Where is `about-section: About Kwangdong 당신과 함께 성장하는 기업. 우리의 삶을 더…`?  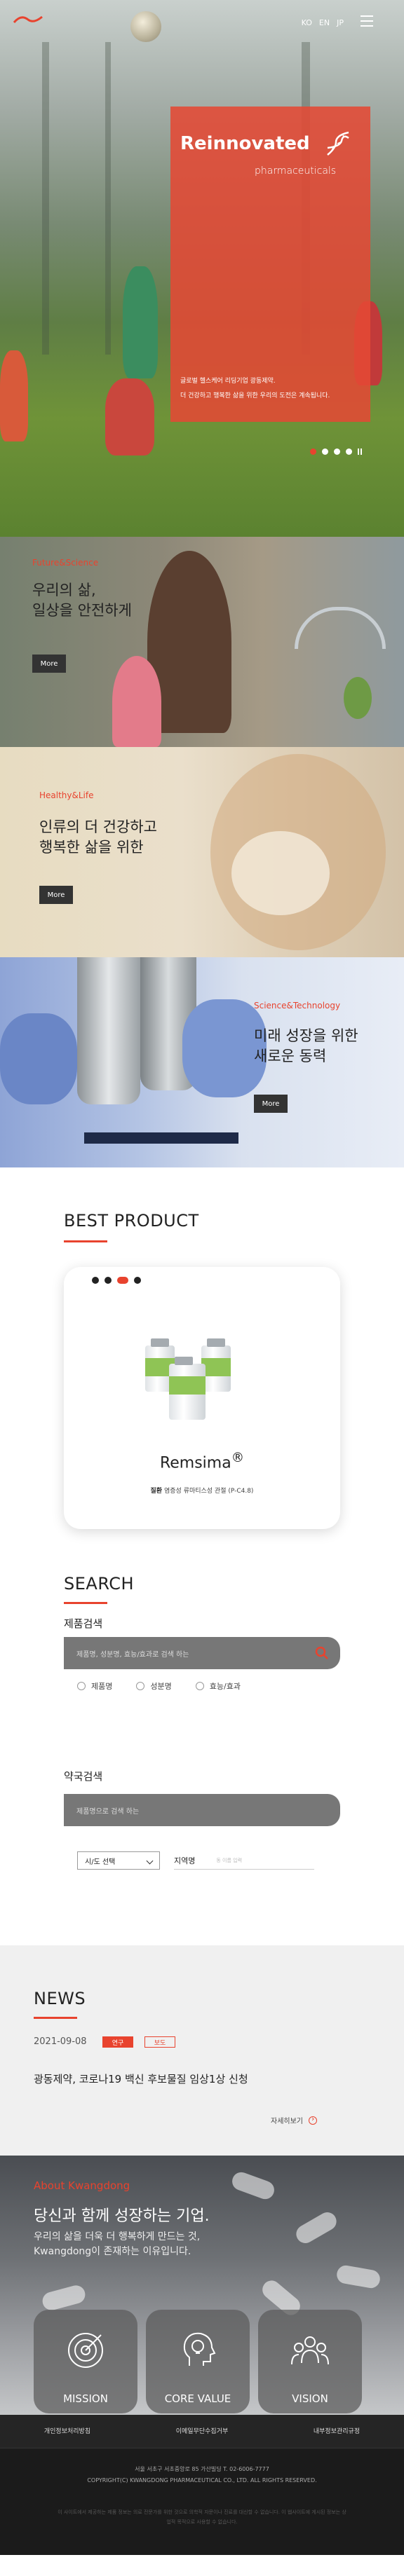
about-section: About Kwangdong 당신과 함께 성장하는 기업. 우리의 삶을 더… is located at coordinates (202, 2286).